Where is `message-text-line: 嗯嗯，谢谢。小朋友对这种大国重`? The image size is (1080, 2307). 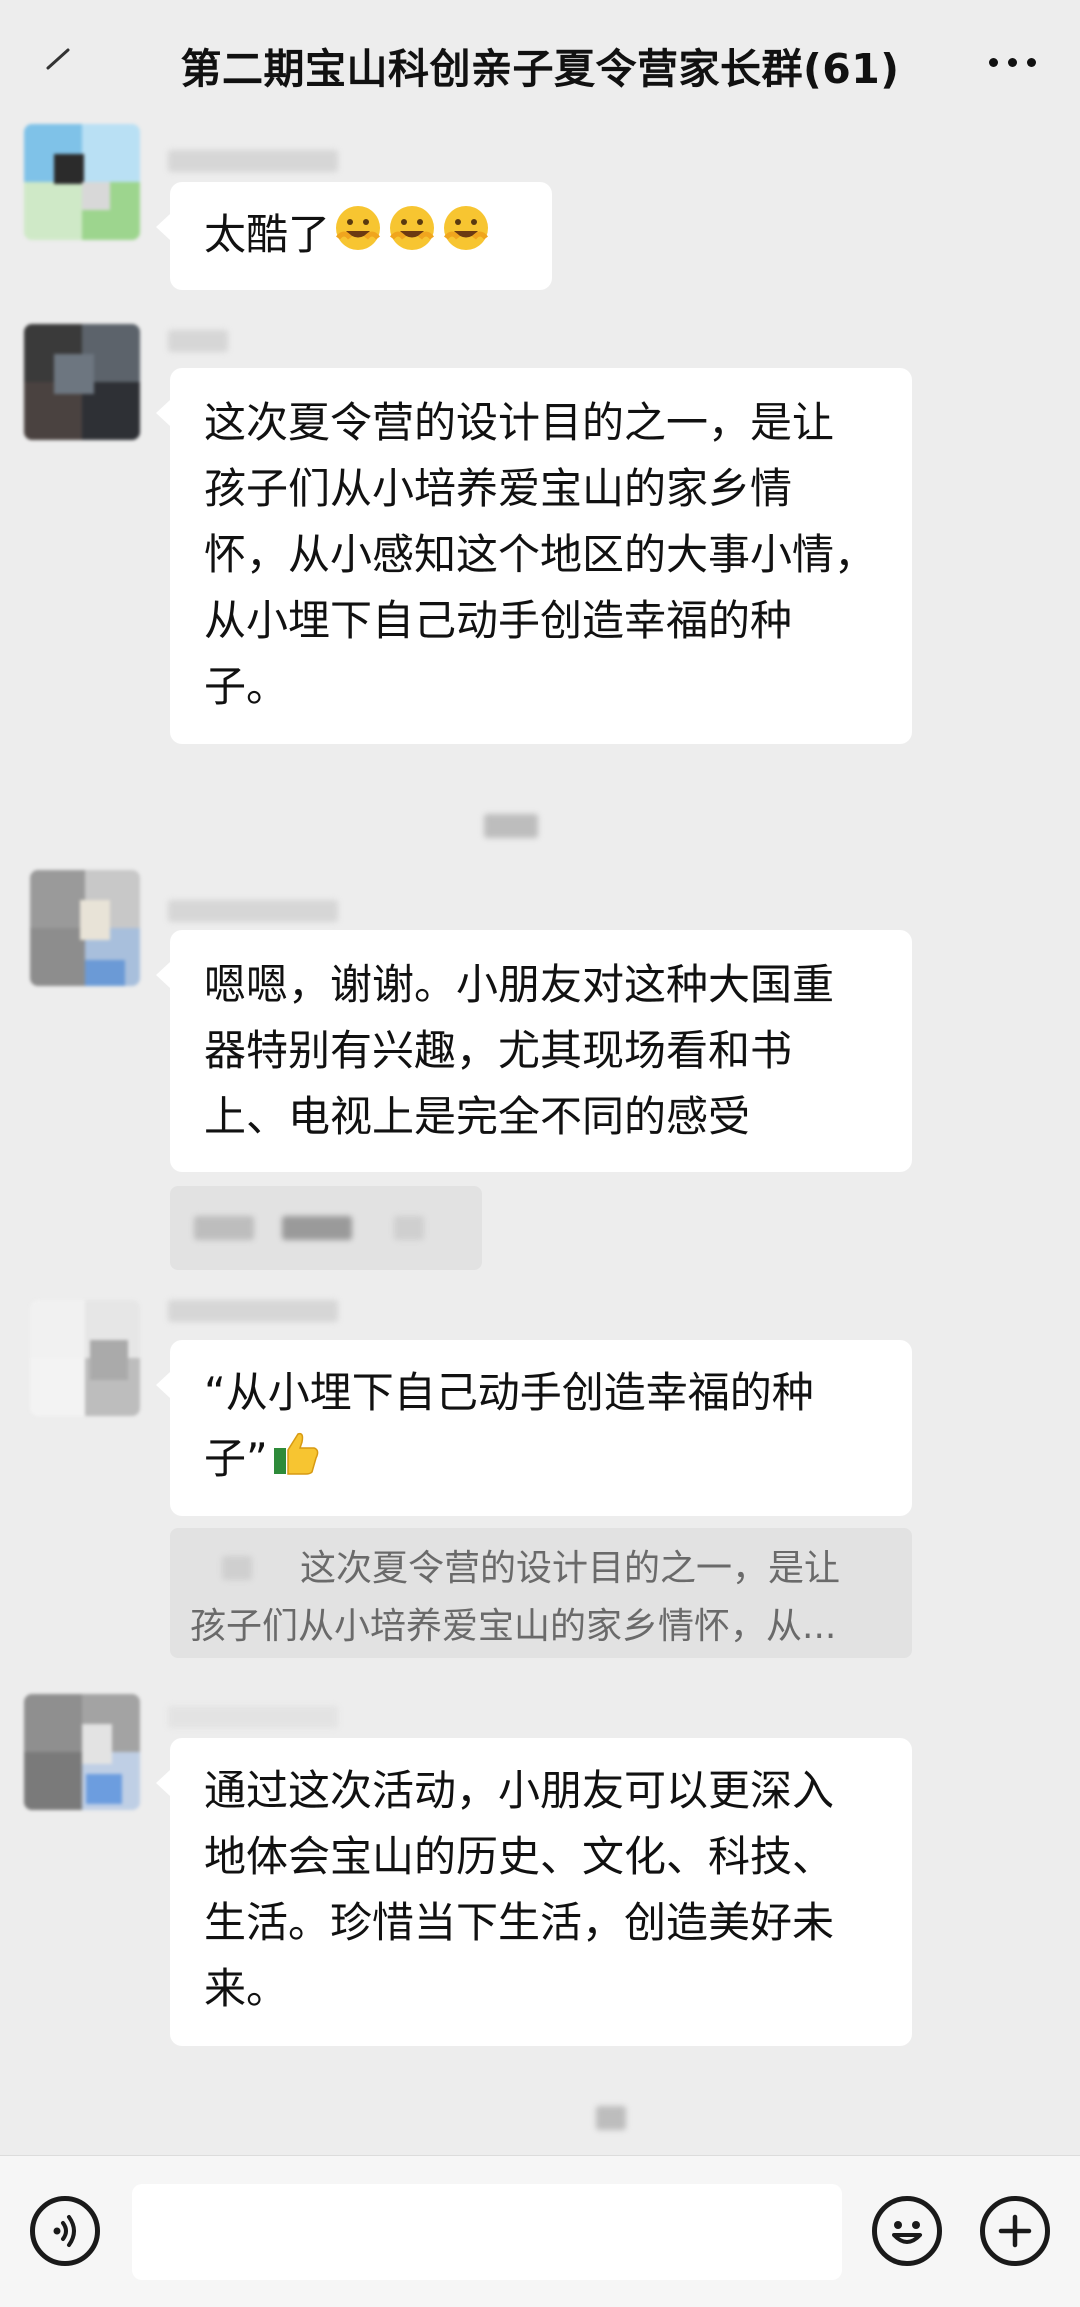
message-text-line: 嗯嗯，谢谢。小朋友对这种大国重 is located at coordinates (519, 984).